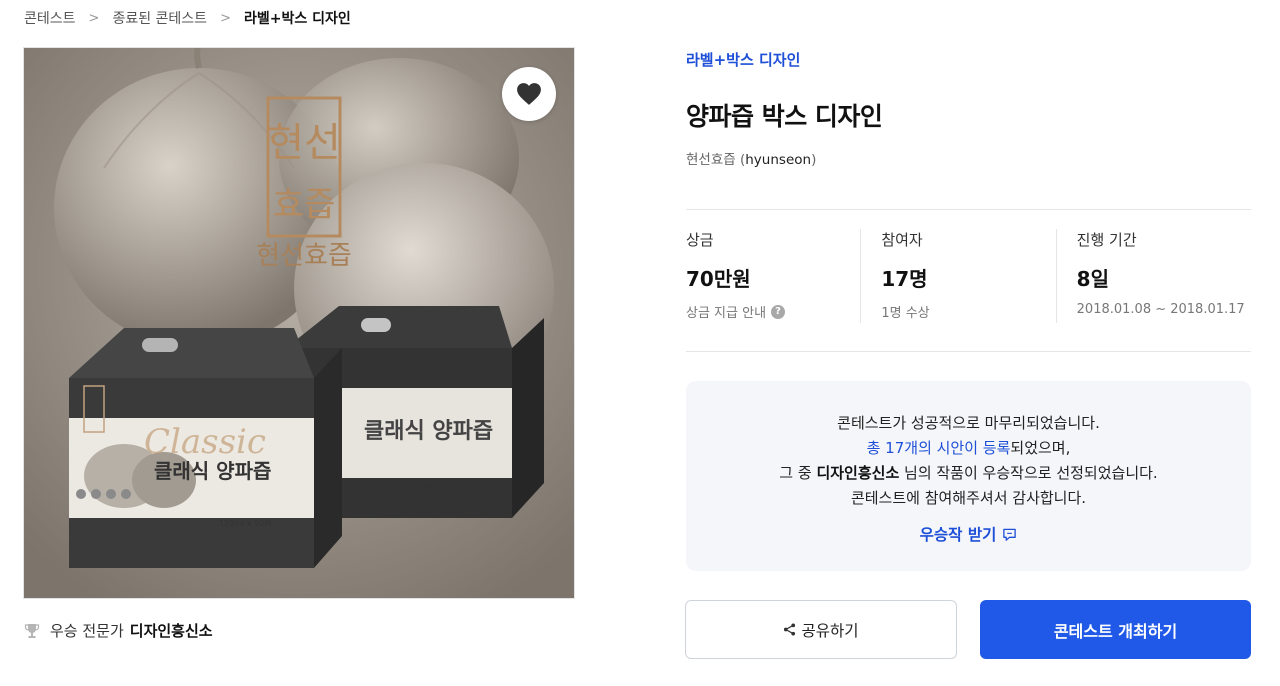 This screenshot has height=686, width=1280. I want to click on stat-participants: 참여자 17명 1명 수상, so click(957, 276).